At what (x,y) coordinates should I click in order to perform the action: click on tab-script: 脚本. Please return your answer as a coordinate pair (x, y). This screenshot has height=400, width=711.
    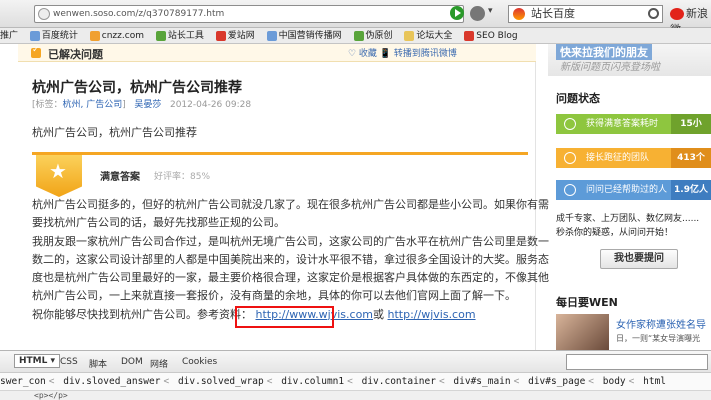
    Looking at the image, I should click on (98, 363).